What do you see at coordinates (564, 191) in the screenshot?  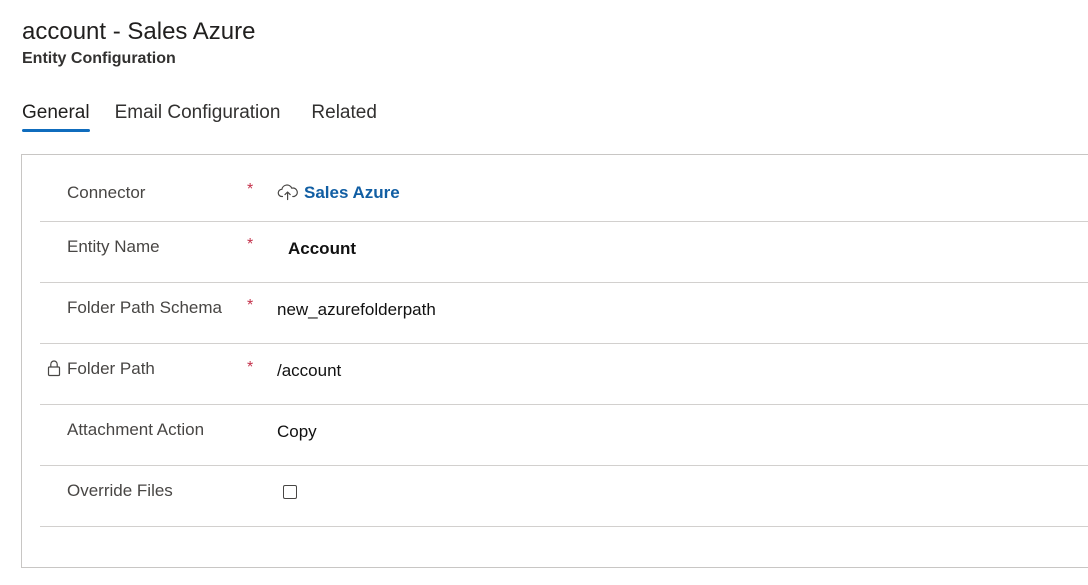 I see `connector-row: Connector * Sales Azure` at bounding box center [564, 191].